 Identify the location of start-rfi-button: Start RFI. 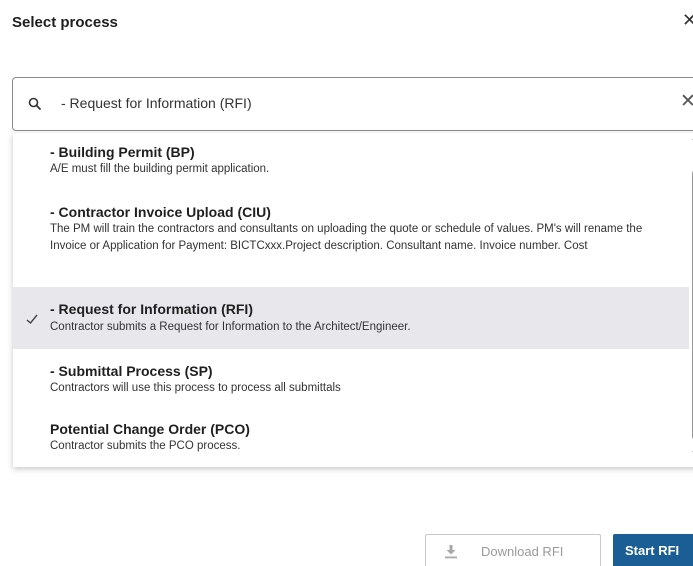
(653, 550).